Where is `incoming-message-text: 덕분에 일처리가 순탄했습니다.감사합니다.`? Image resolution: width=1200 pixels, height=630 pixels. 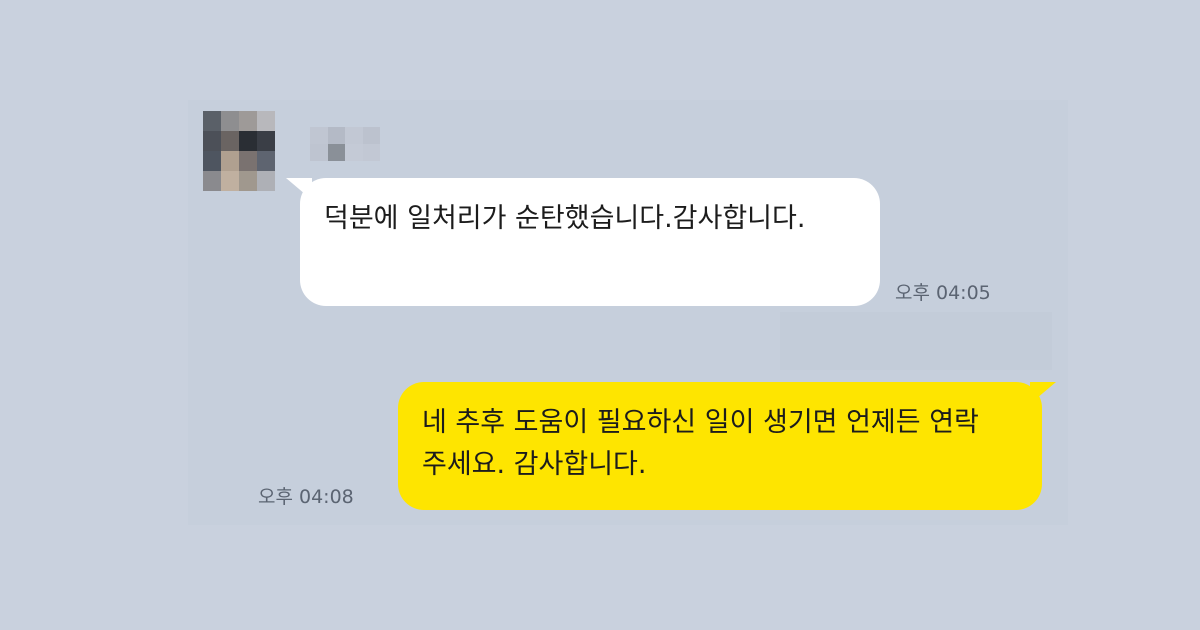 incoming-message-text: 덕분에 일처리가 순탄했습니다.감사합니다. is located at coordinates (565, 218).